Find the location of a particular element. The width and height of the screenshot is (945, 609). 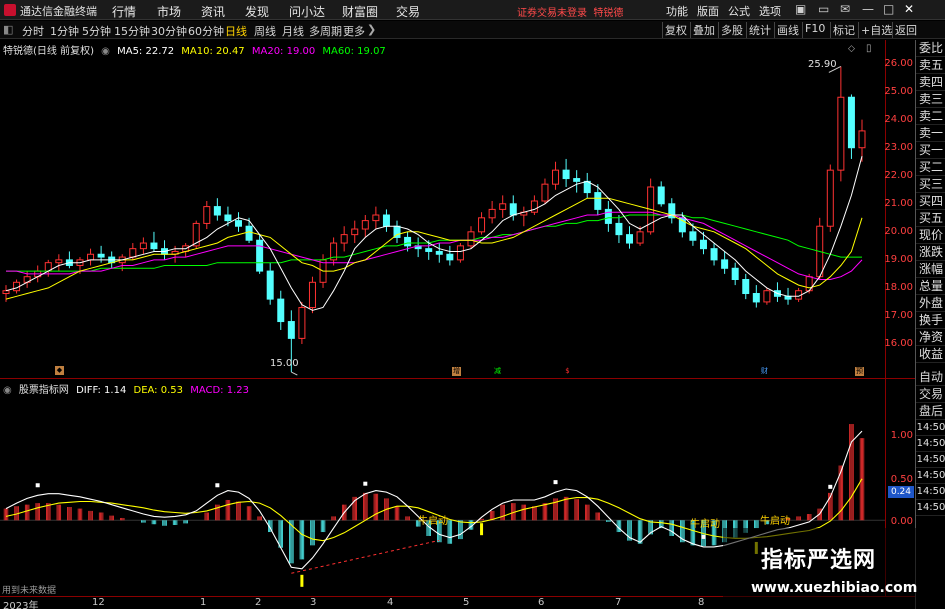

side-item: 外盘 is located at coordinates (930, 303).